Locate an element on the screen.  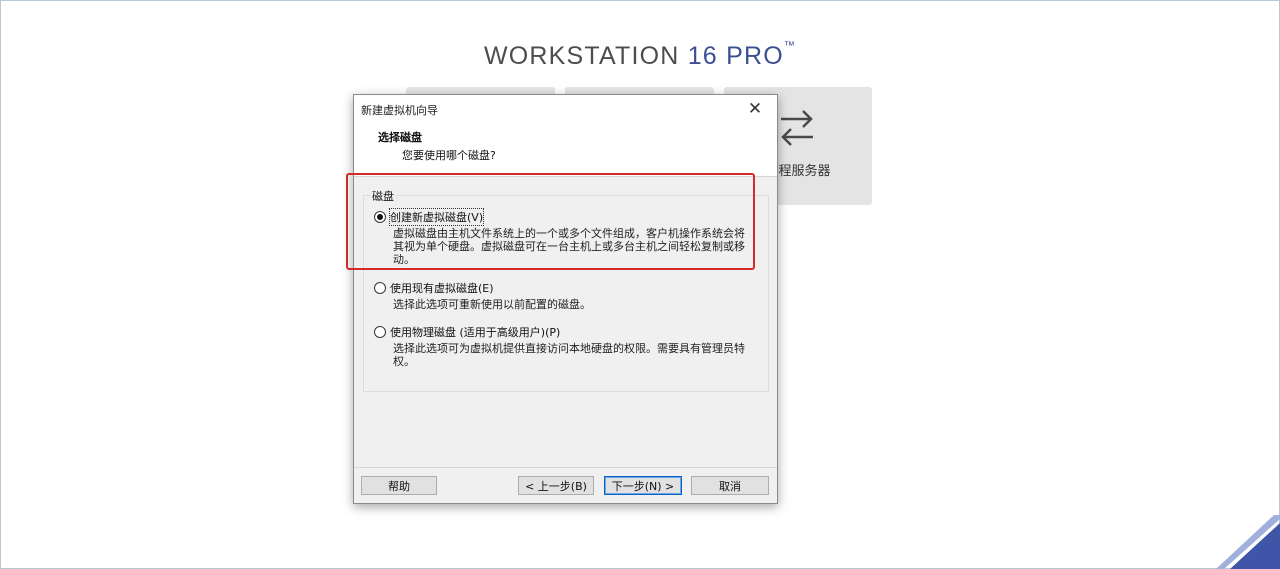
dialog-title: 新建虚拟机向导 is located at coordinates (399, 110).